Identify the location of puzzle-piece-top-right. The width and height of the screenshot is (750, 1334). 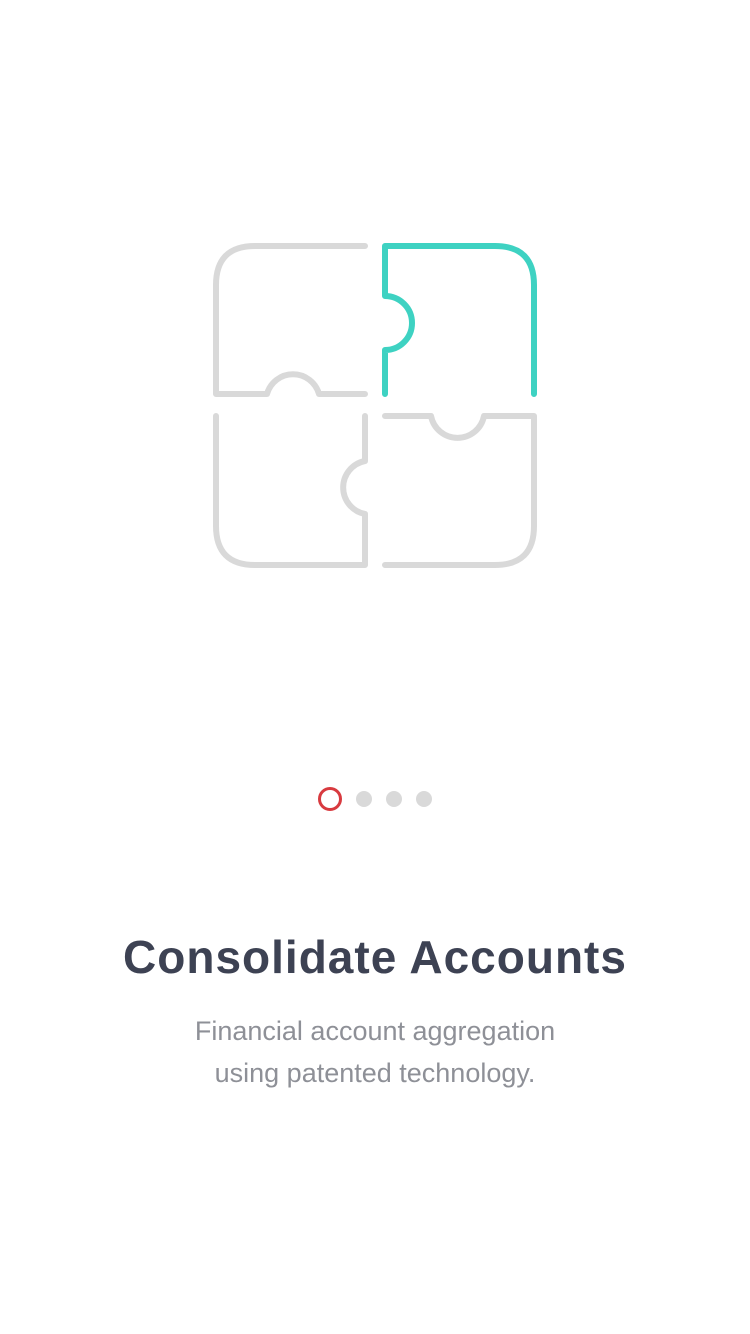
(459, 320).